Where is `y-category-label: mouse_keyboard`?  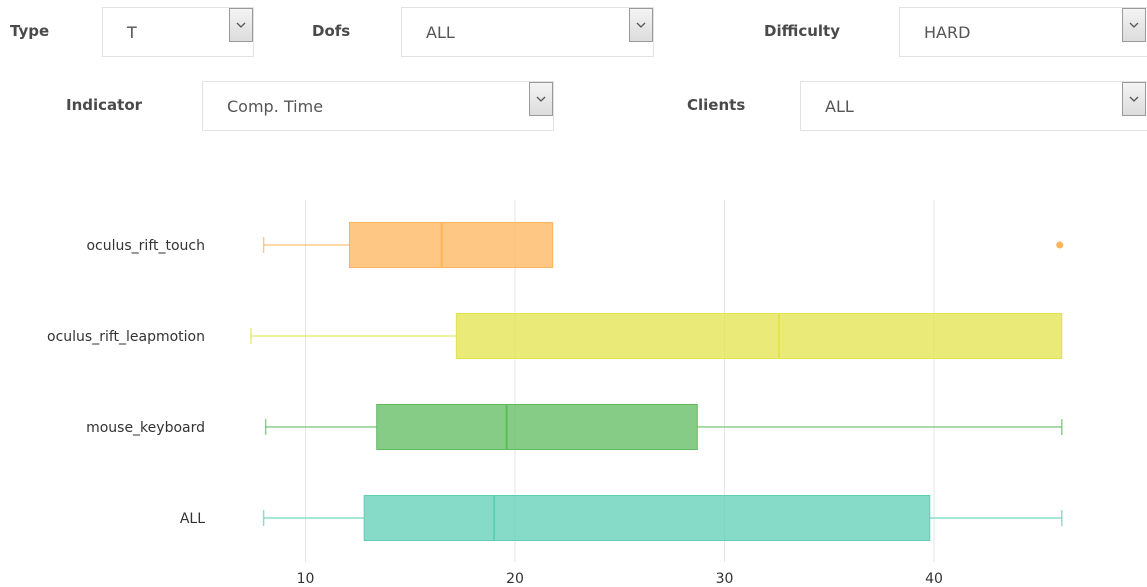
y-category-label: mouse_keyboard is located at coordinates (145, 428).